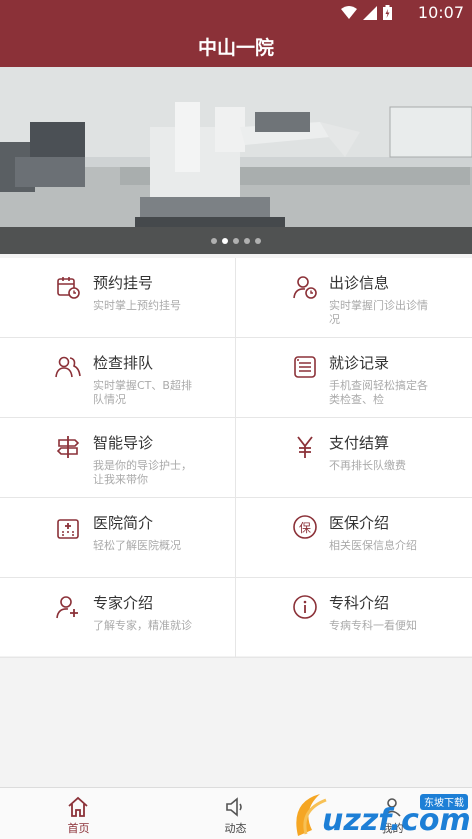  I want to click on menu-item: 医院简介轻松了解医院概况, so click(118, 538).